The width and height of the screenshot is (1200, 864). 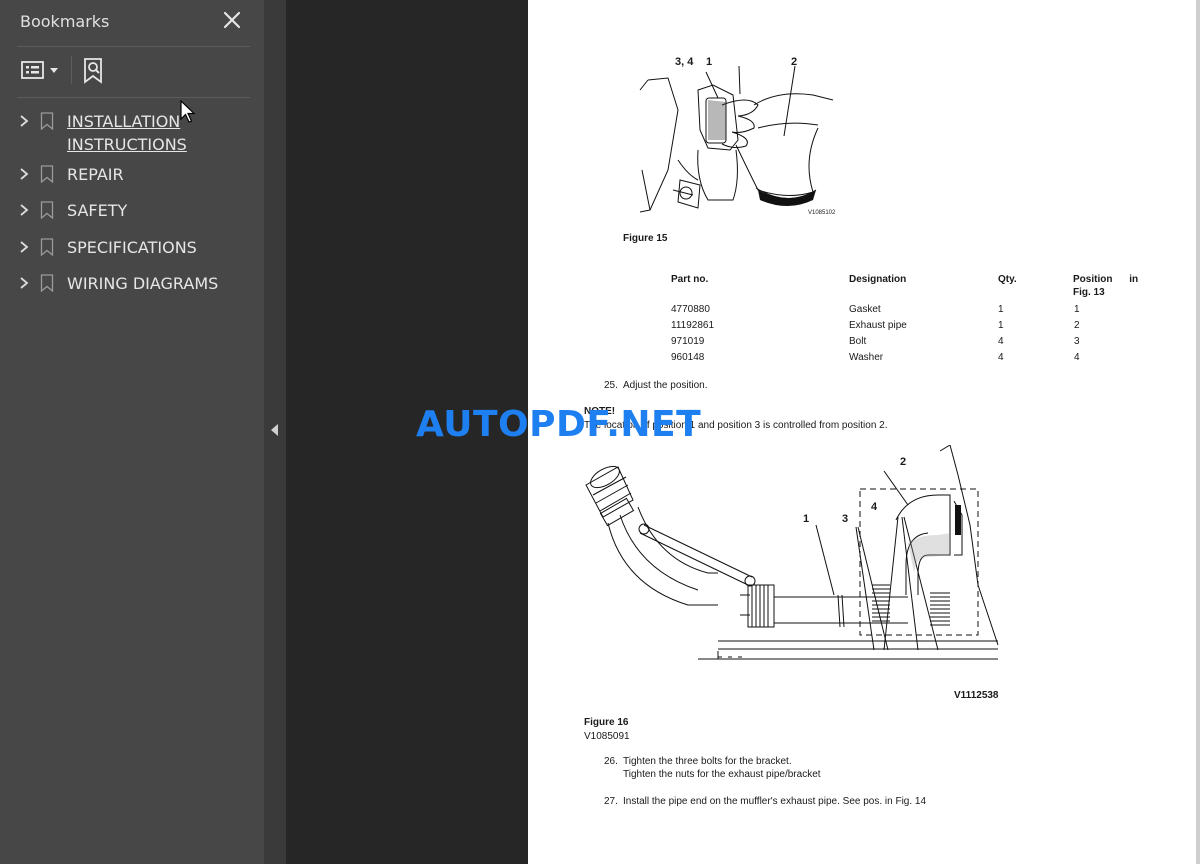 I want to click on figure-15-illustration, so click(x=736, y=139).